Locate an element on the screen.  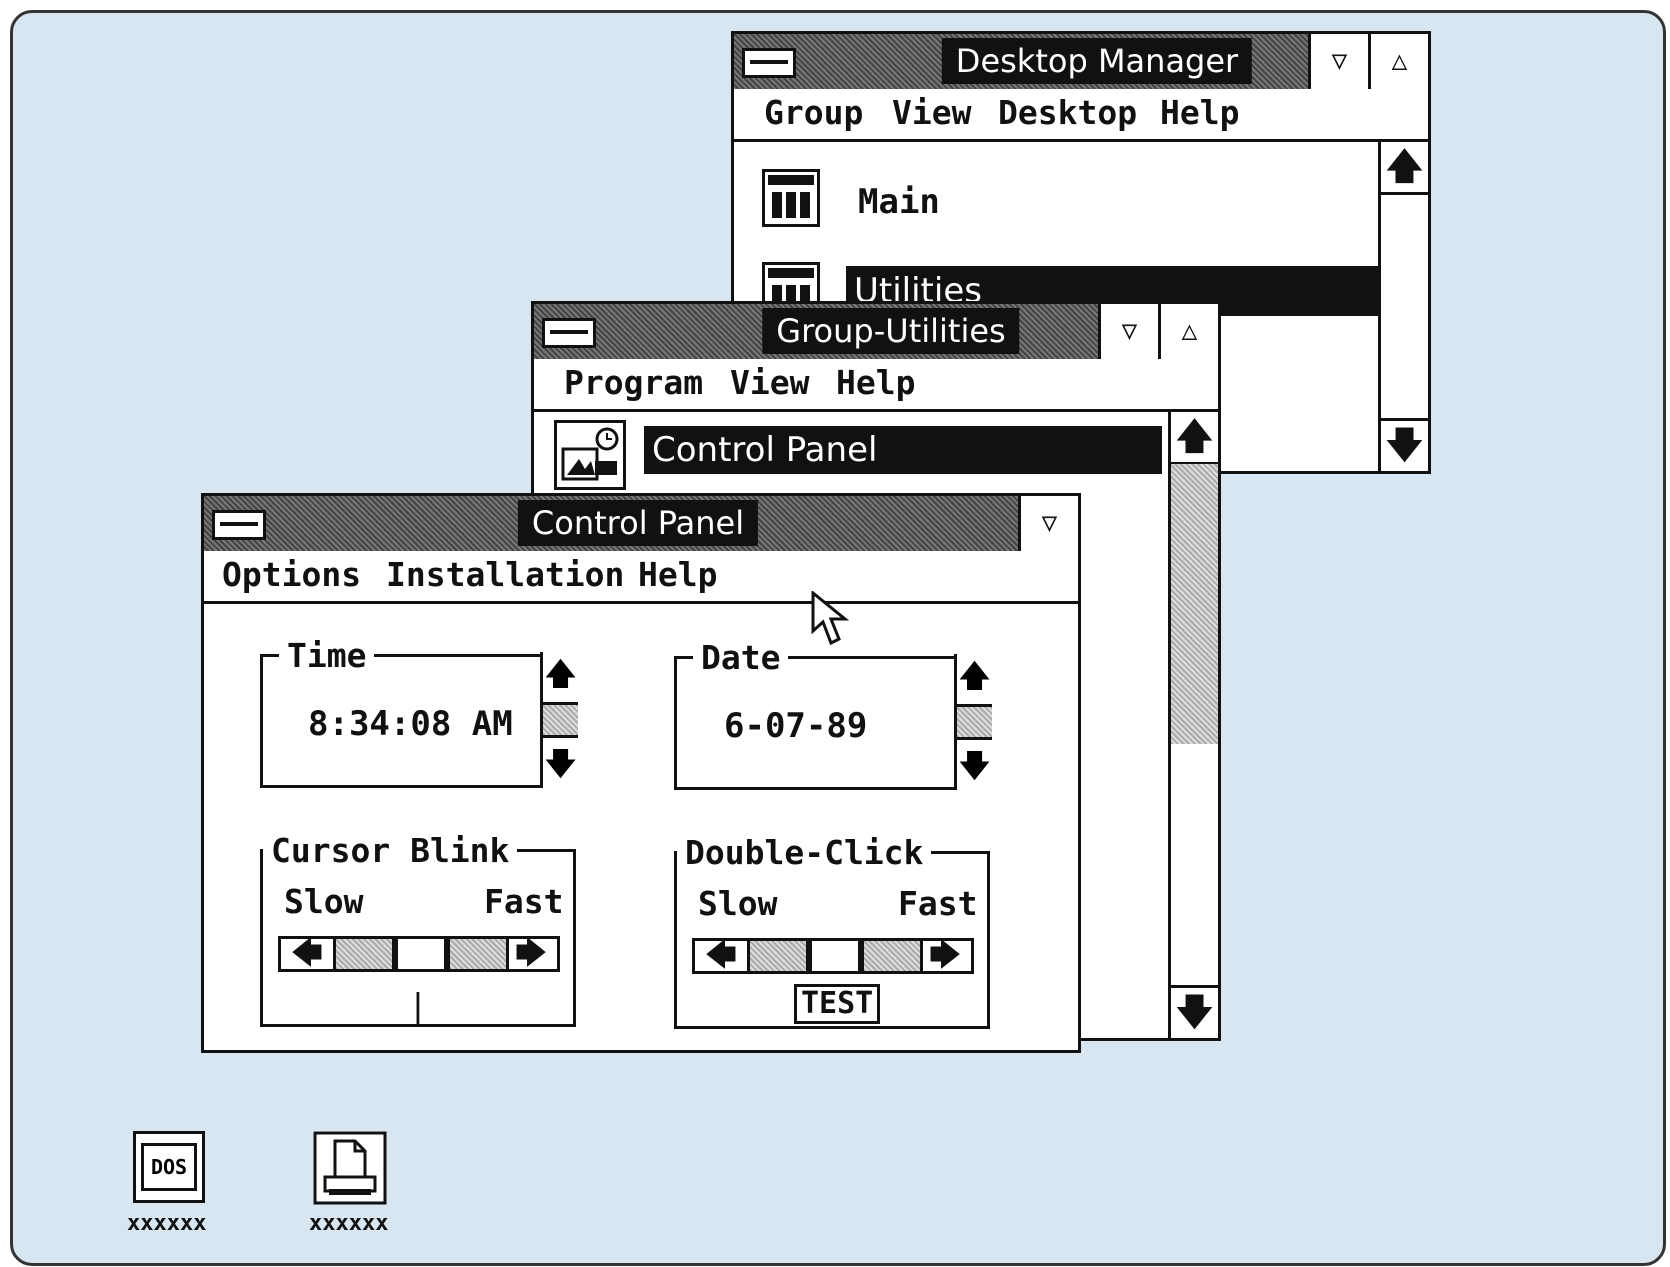
menu-bar: Program View Help is located at coordinates (876, 385).